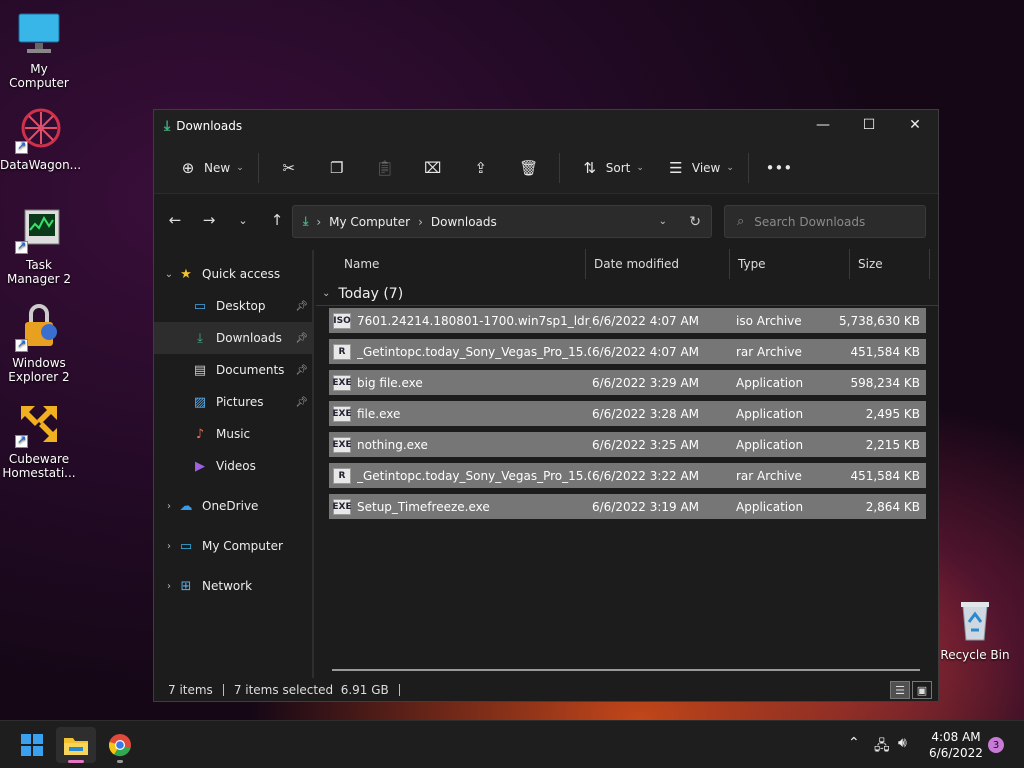 This screenshot has width=1024, height=768. Describe the element at coordinates (697, 168) in the screenshot. I see `view-button: ☰ View ⌄` at that location.